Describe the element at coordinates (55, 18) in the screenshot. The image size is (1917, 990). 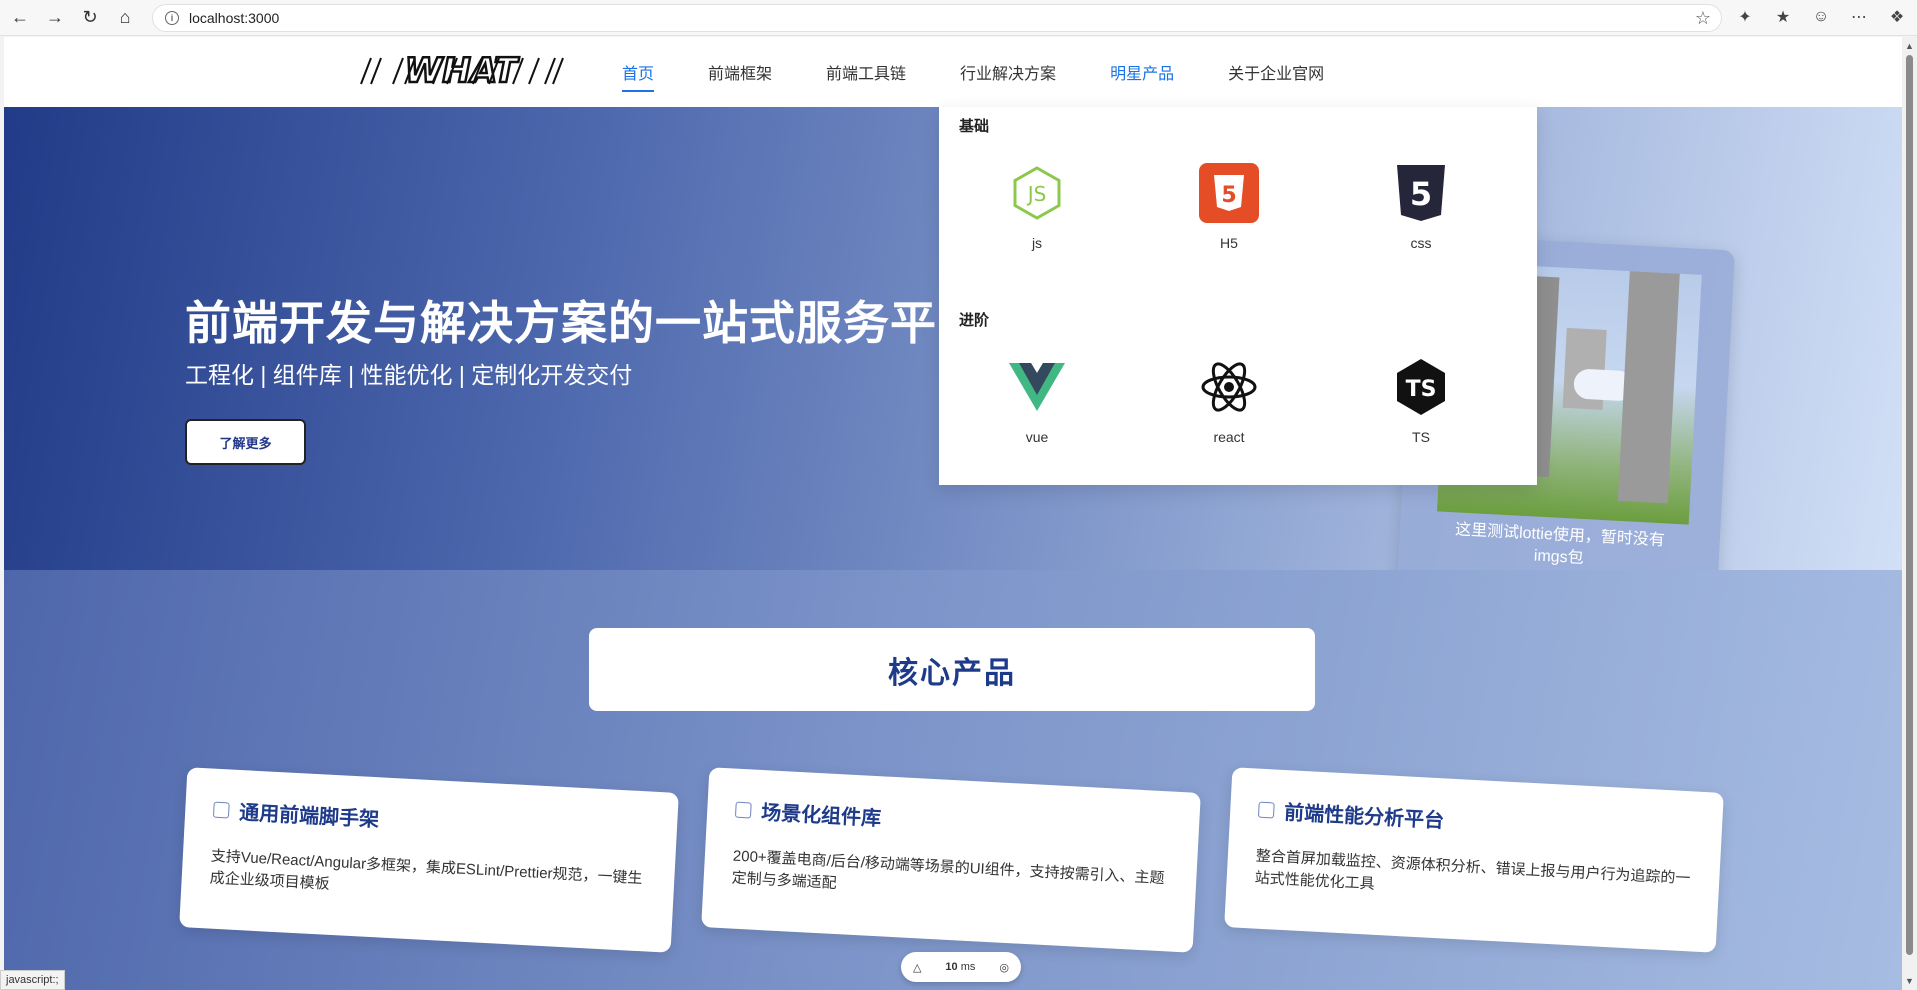
I see `forward-icon: →` at that location.